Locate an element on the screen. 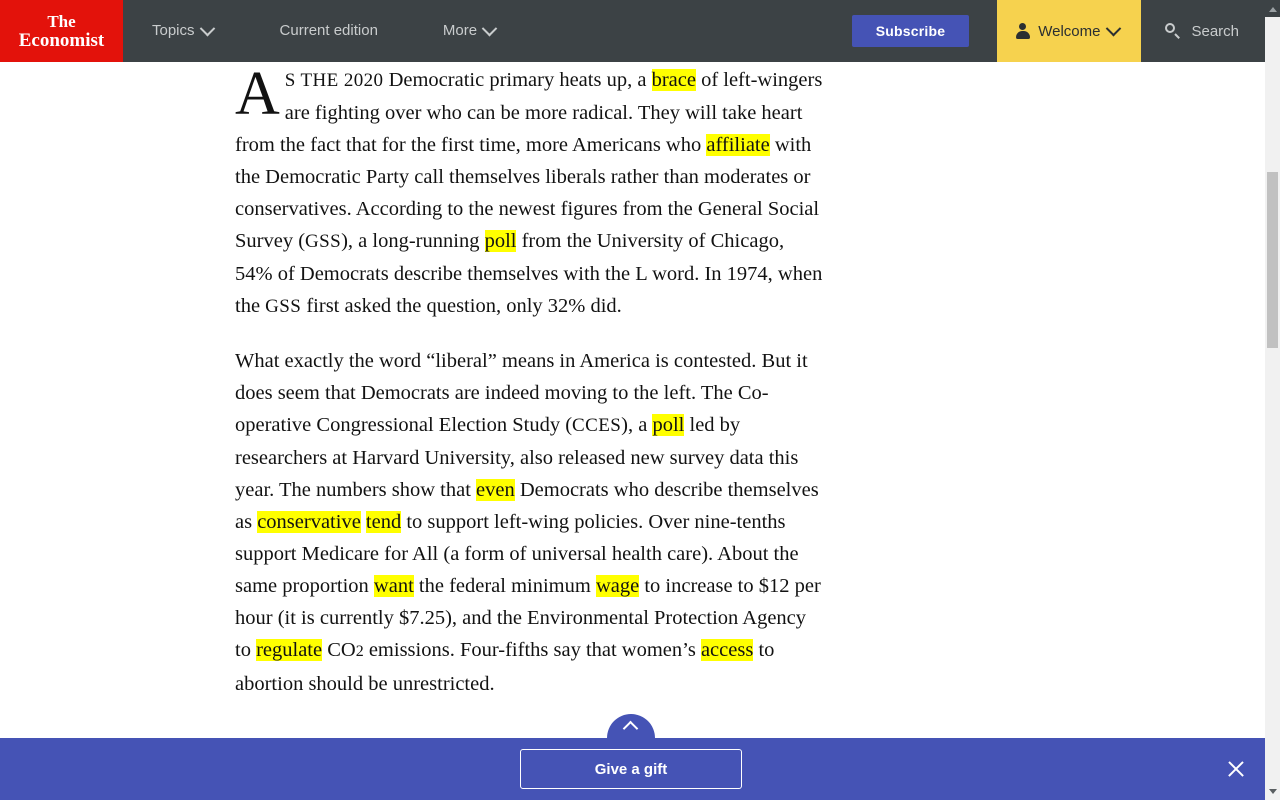 The width and height of the screenshot is (1280, 800). logo-line-2: Economist is located at coordinates (61, 40).